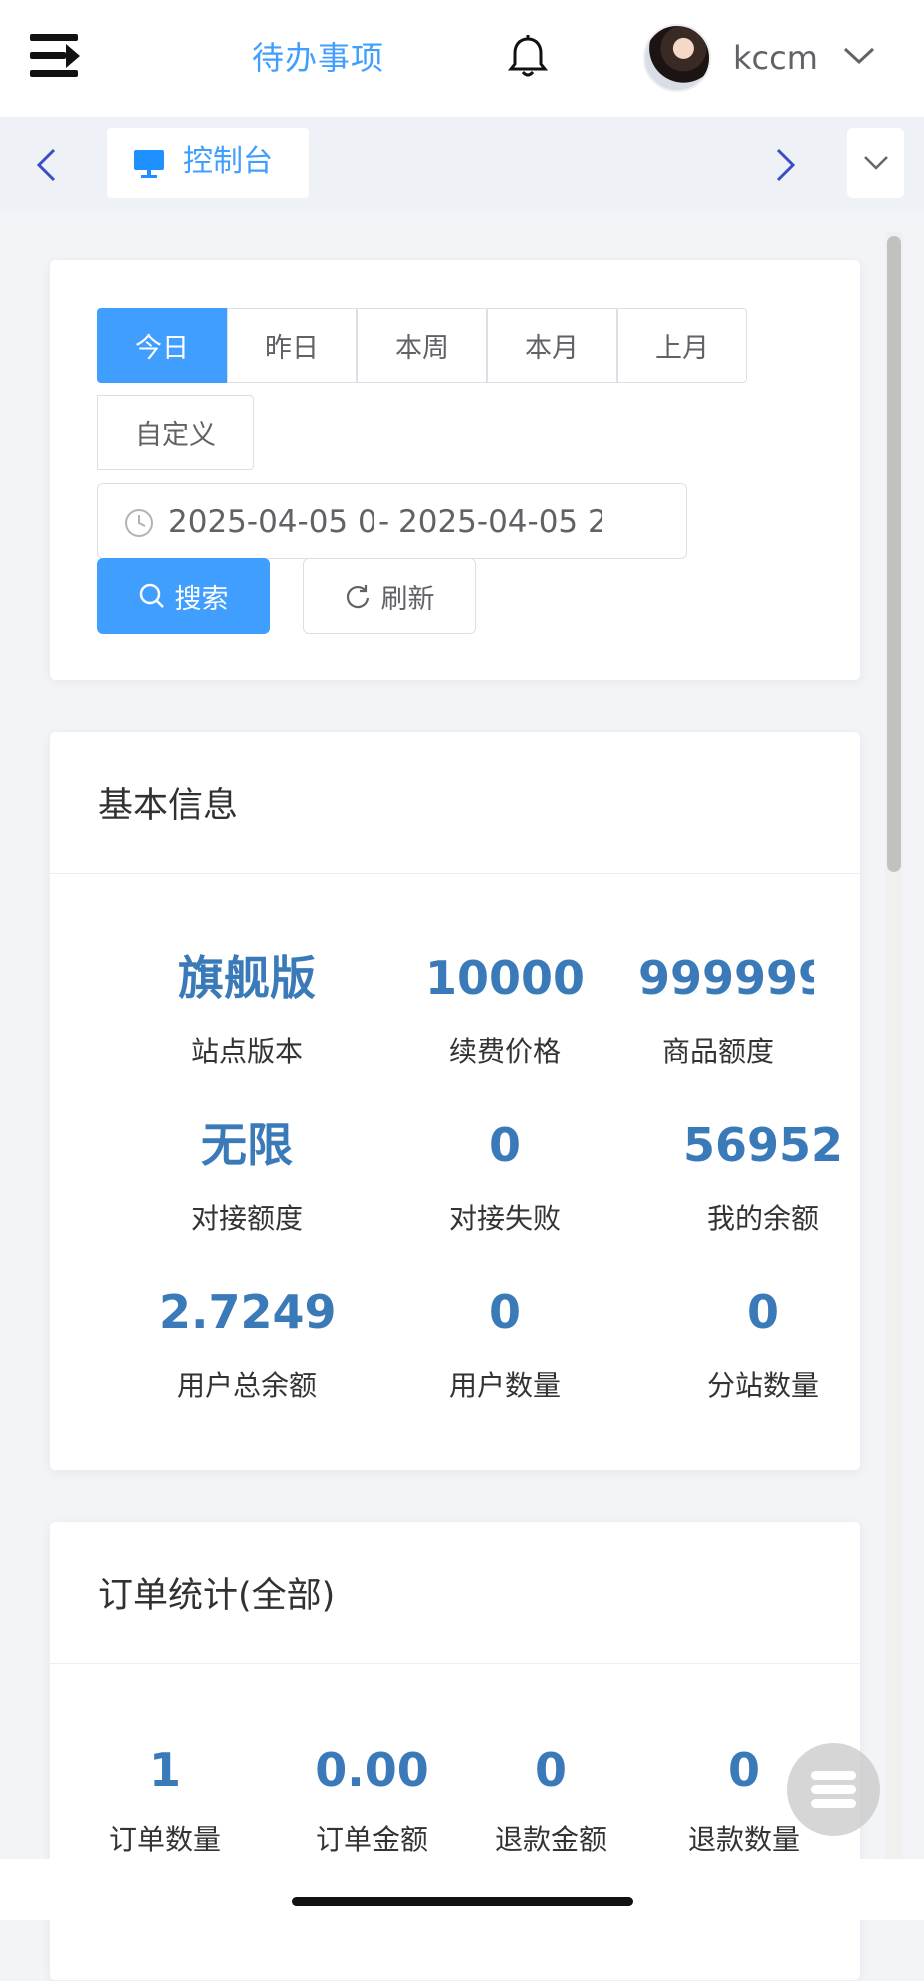 Image resolution: width=924 pixels, height=1981 pixels. Describe the element at coordinates (762, 1218) in the screenshot. I see `stat-label: 我的余额` at that location.